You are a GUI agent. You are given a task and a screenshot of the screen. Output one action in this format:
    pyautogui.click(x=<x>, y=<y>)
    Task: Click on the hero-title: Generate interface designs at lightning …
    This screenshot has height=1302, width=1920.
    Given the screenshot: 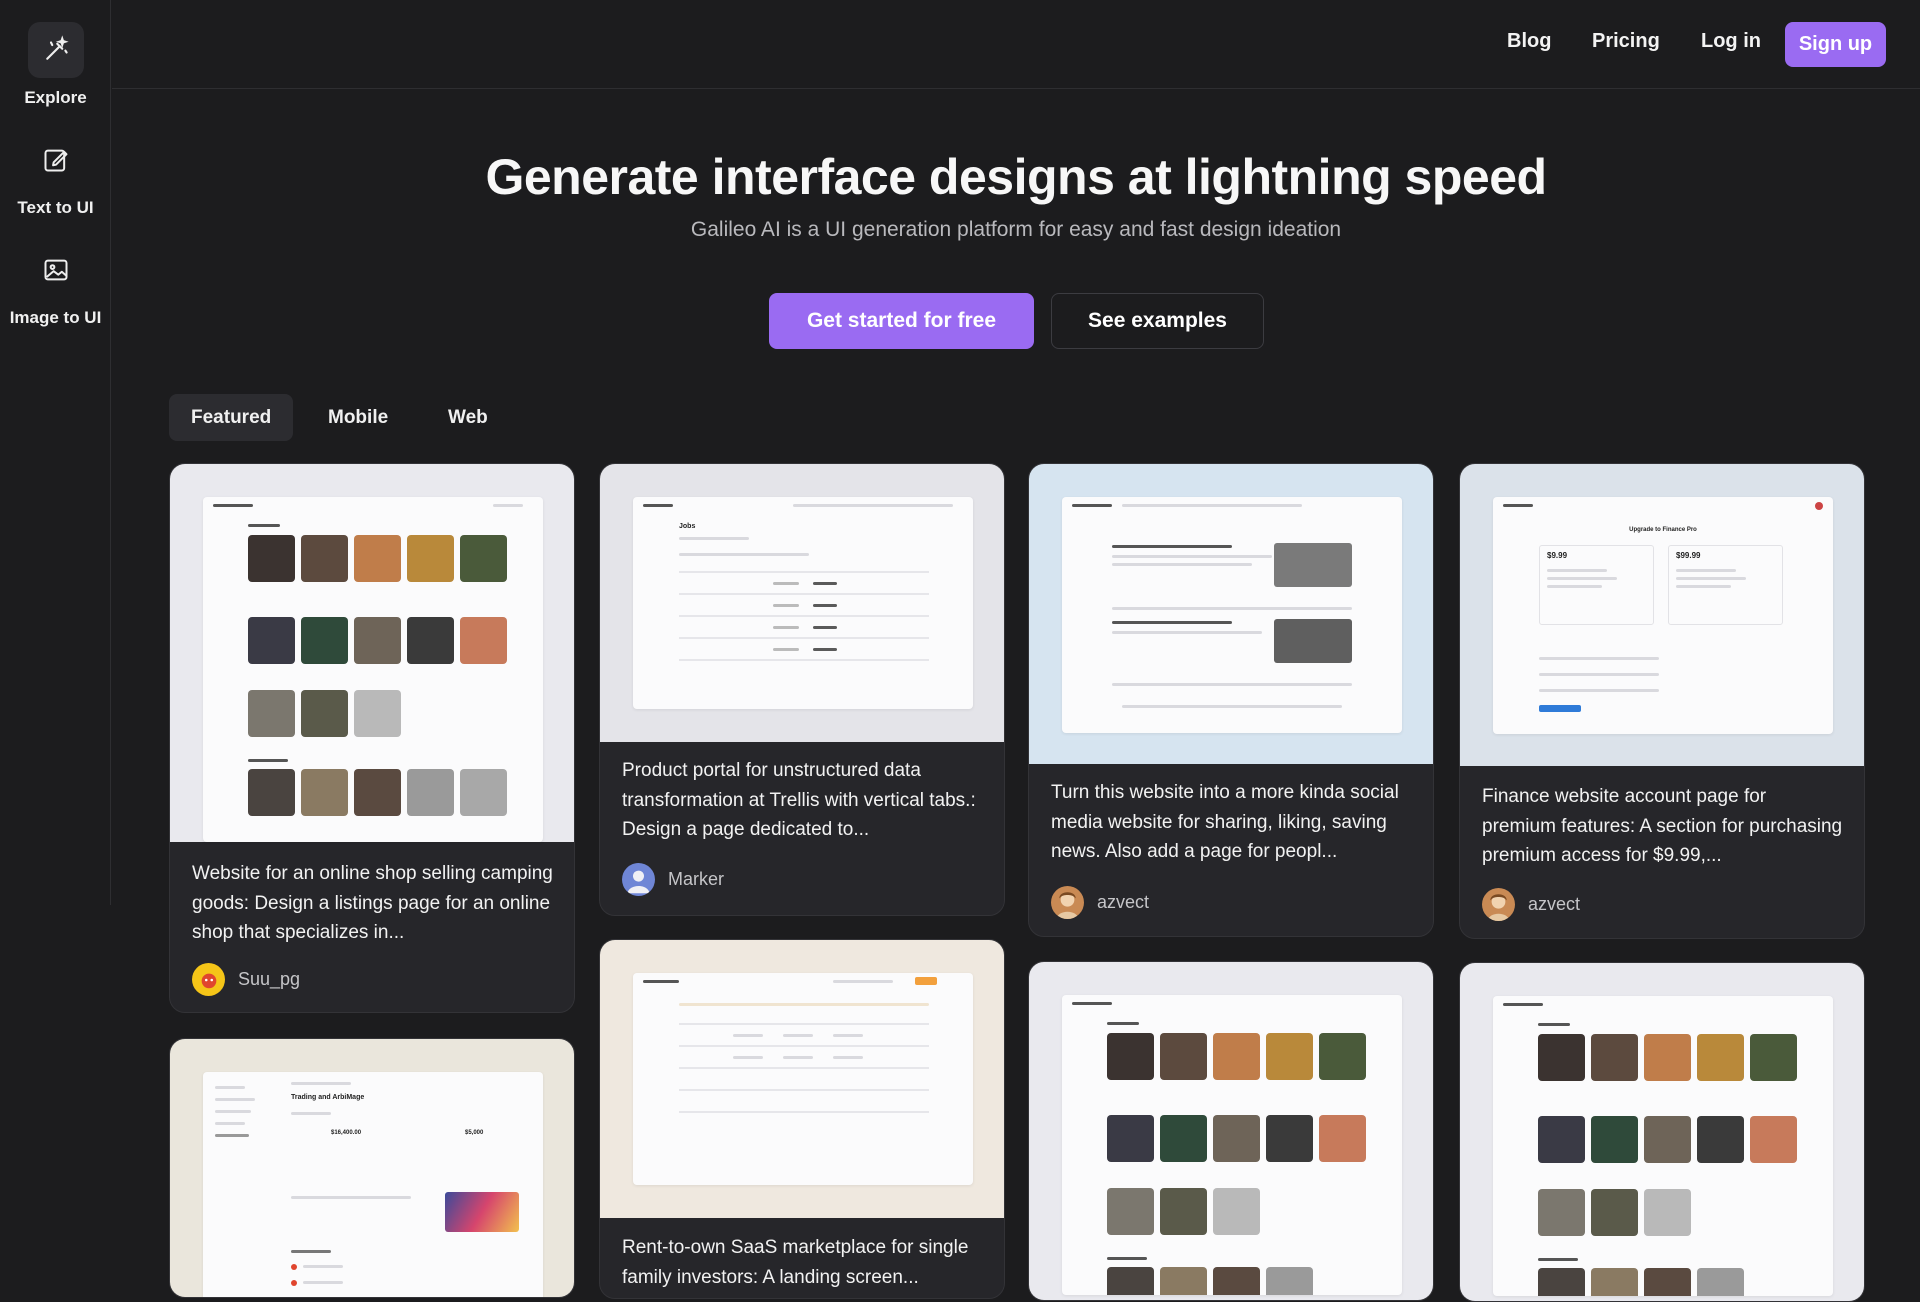 What is the action you would take?
    pyautogui.click(x=1016, y=177)
    